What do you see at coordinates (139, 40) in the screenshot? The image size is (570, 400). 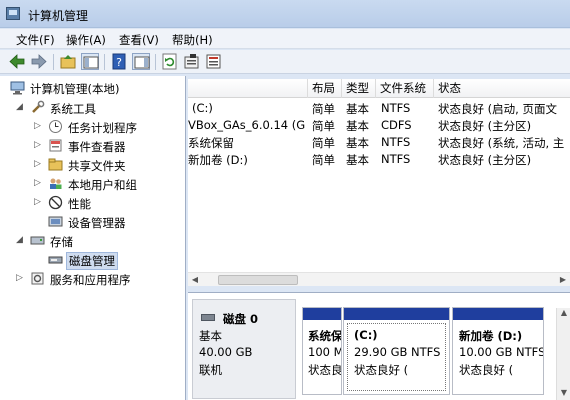 I see `menu-view: 查看(V)` at bounding box center [139, 40].